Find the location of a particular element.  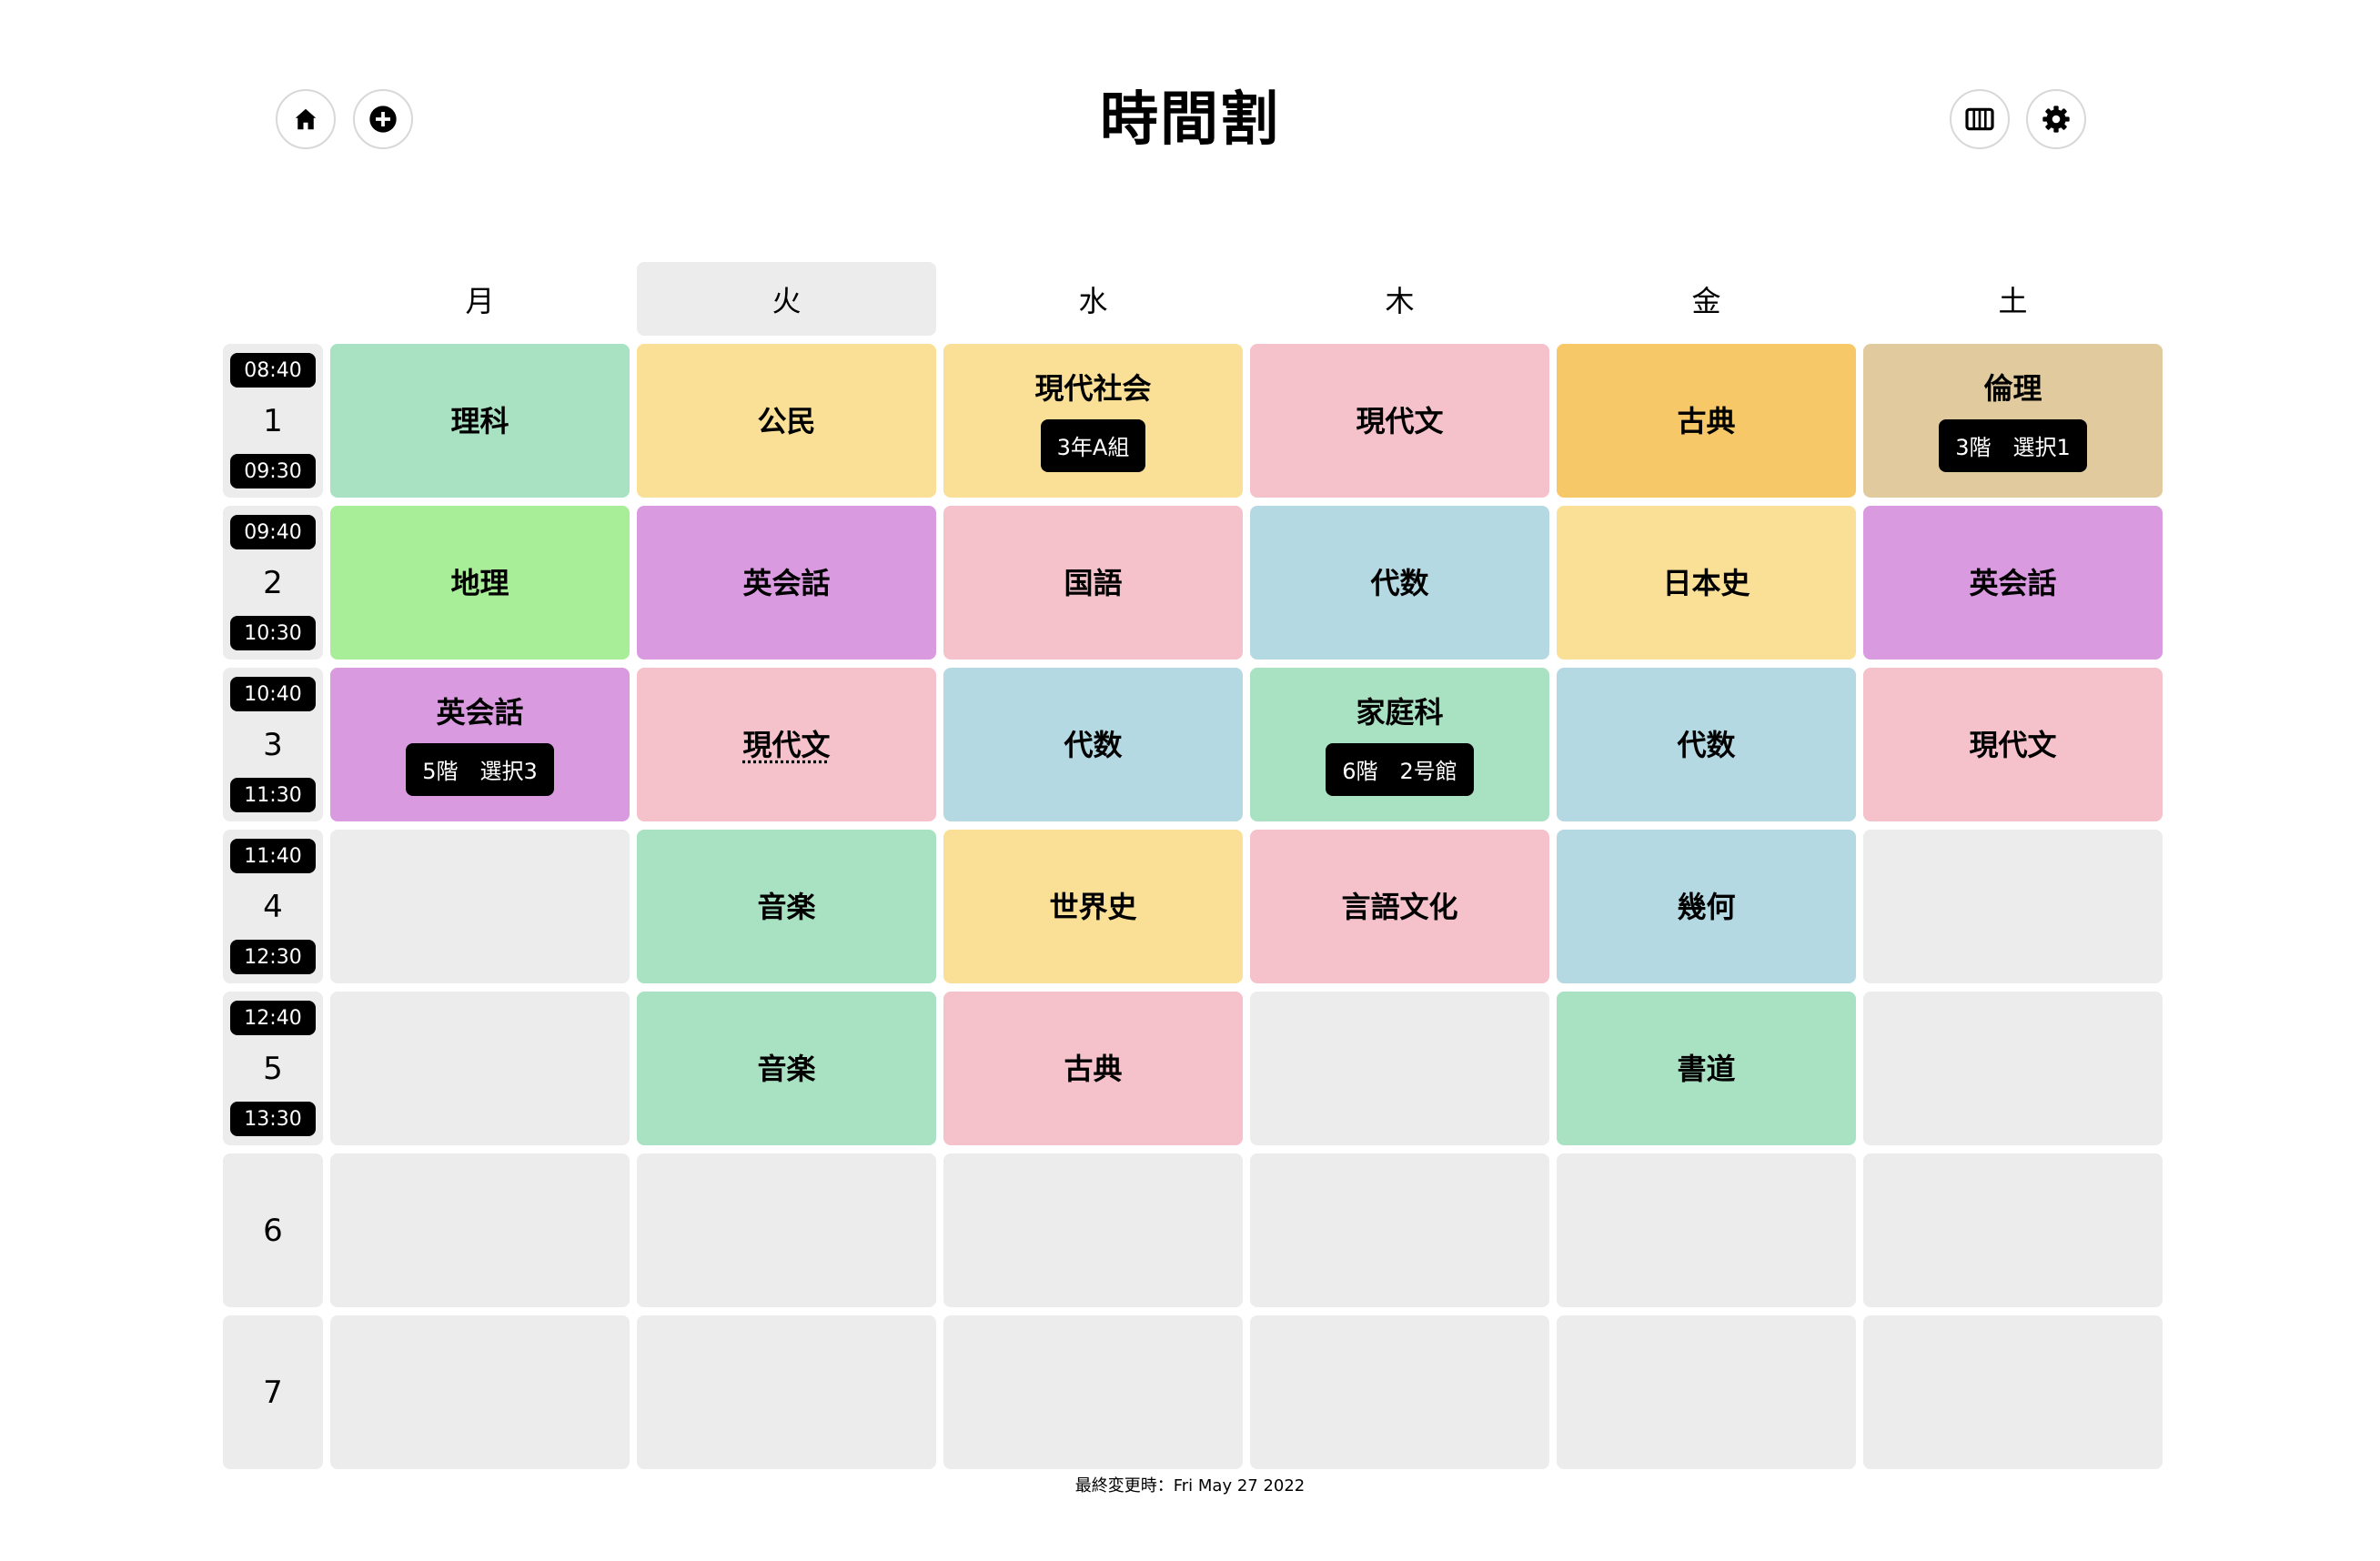

settings-button is located at coordinates (2056, 119).